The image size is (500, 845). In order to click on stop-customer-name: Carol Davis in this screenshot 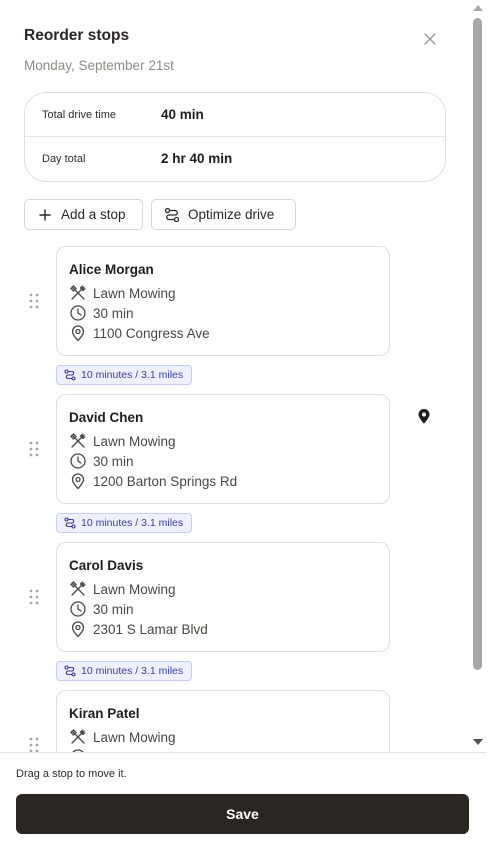, I will do `click(106, 565)`.